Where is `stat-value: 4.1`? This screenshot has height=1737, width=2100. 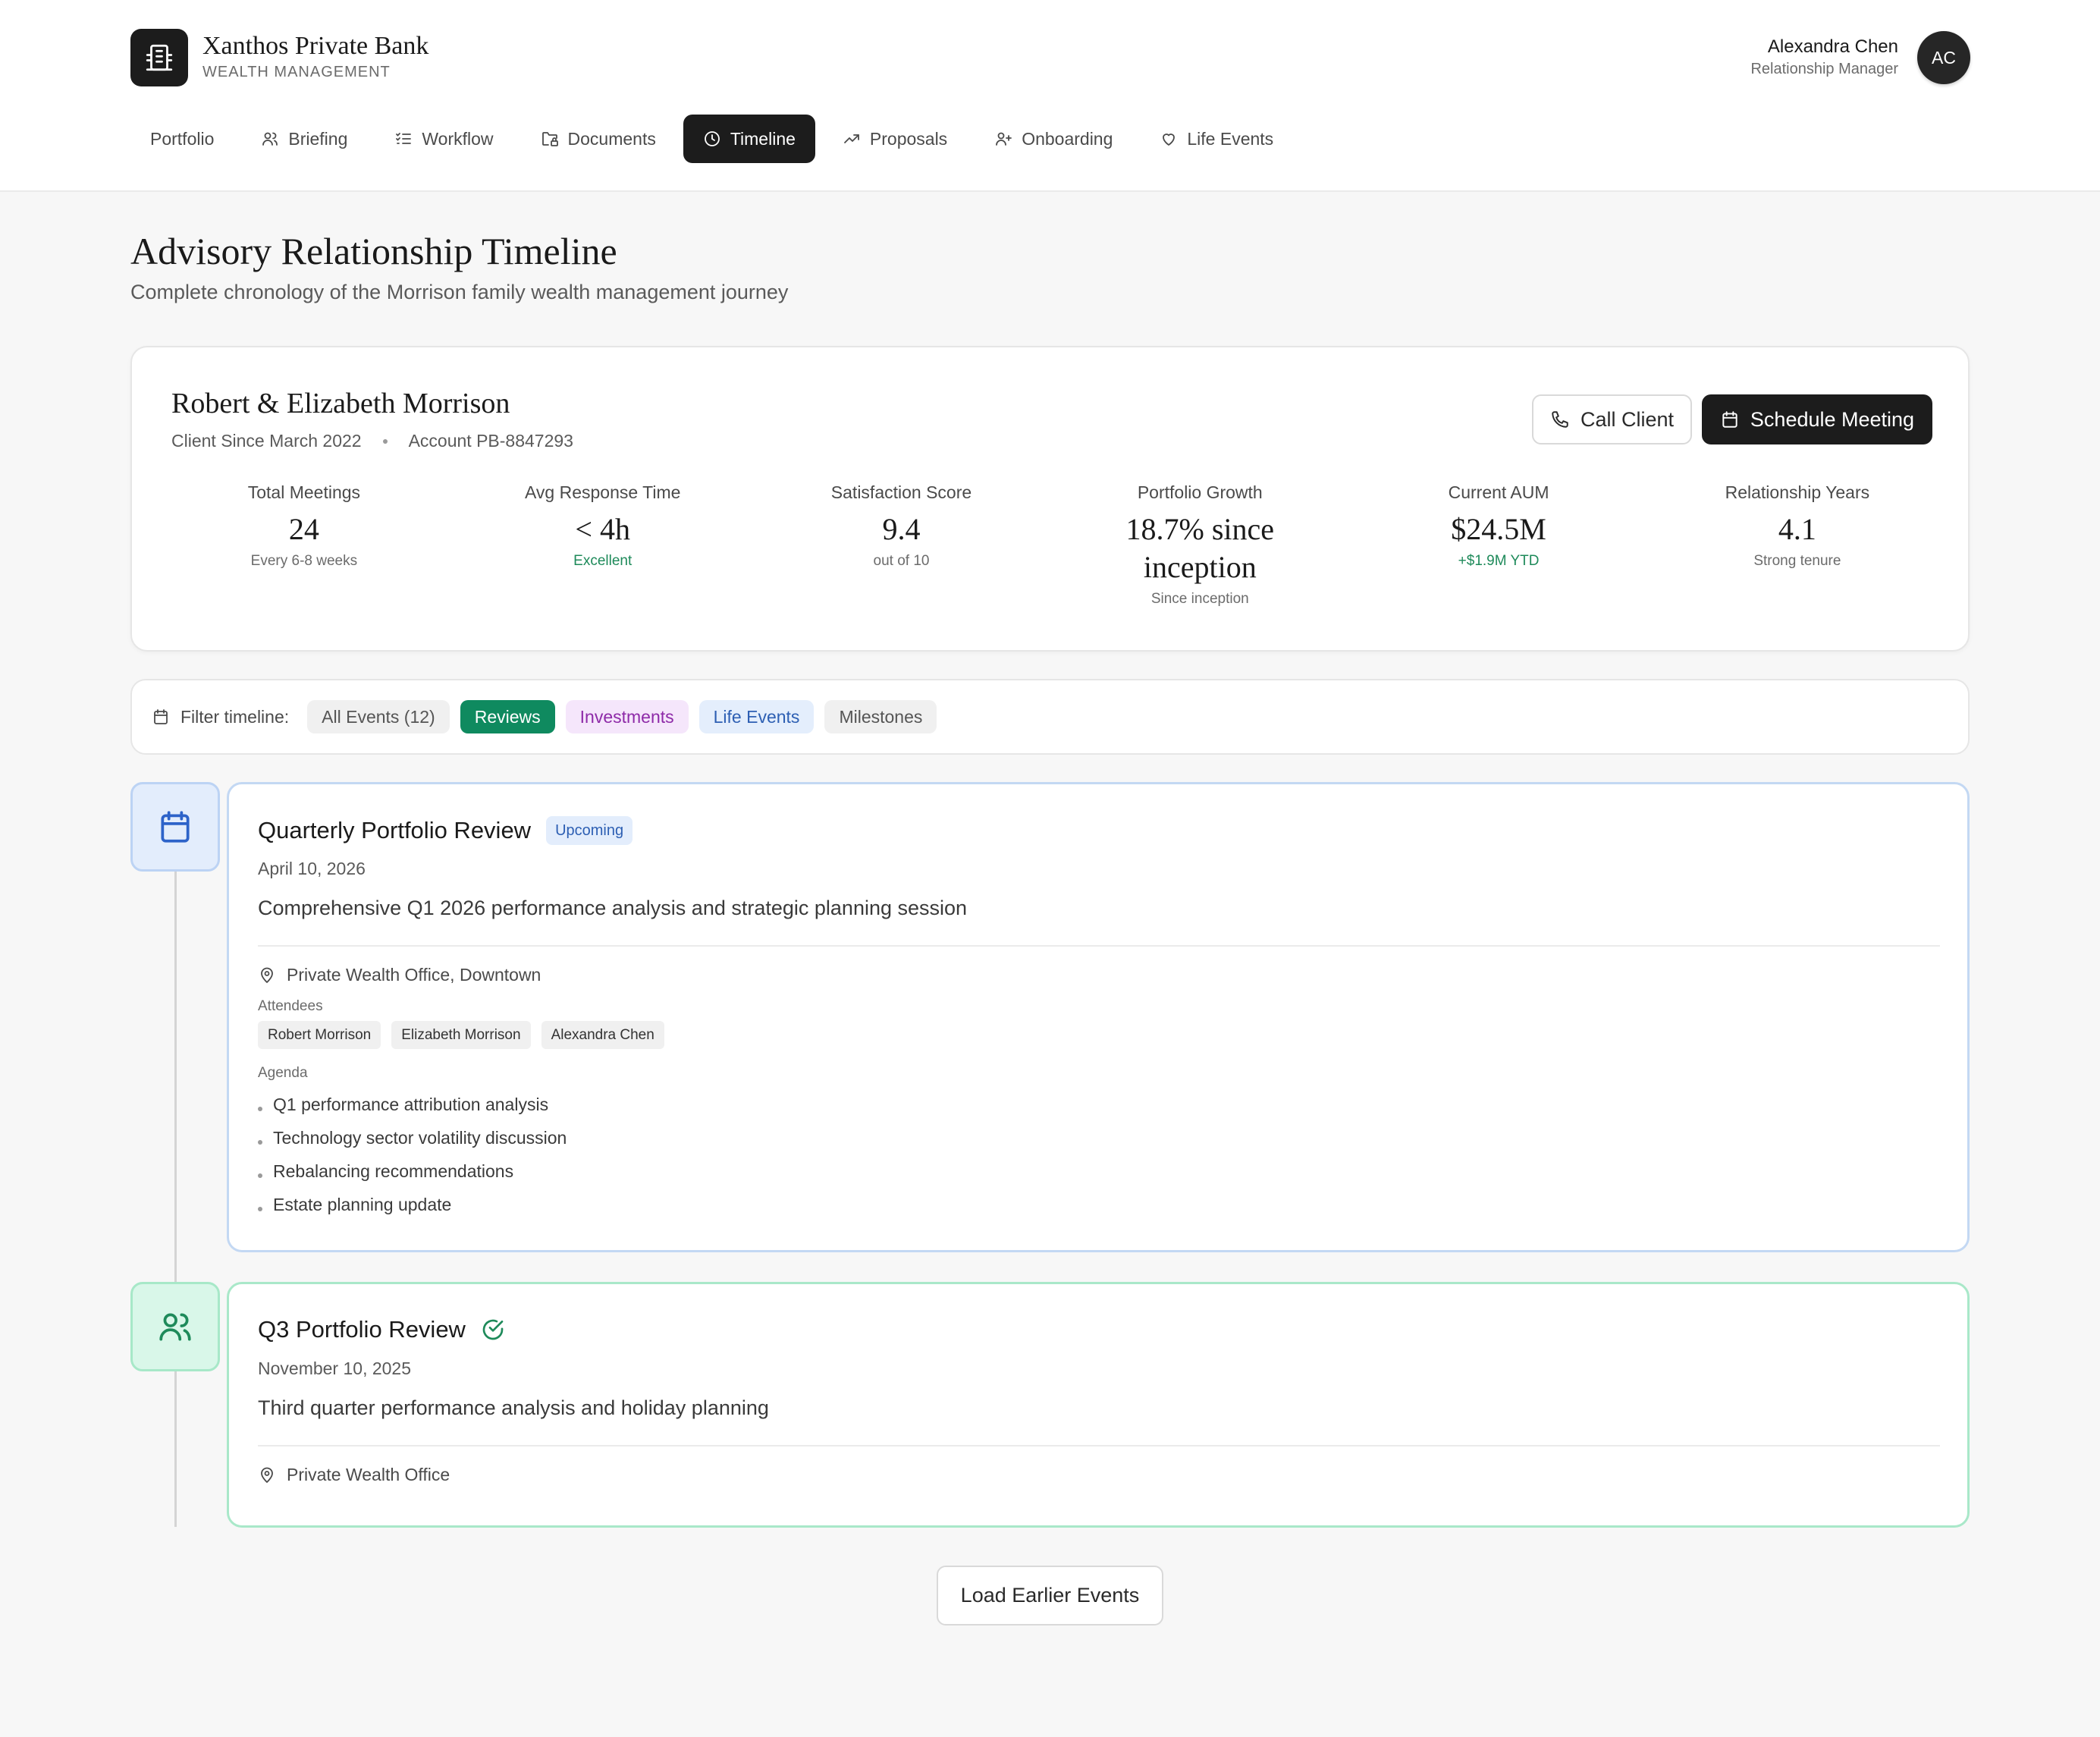 stat-value: 4.1 is located at coordinates (1797, 529).